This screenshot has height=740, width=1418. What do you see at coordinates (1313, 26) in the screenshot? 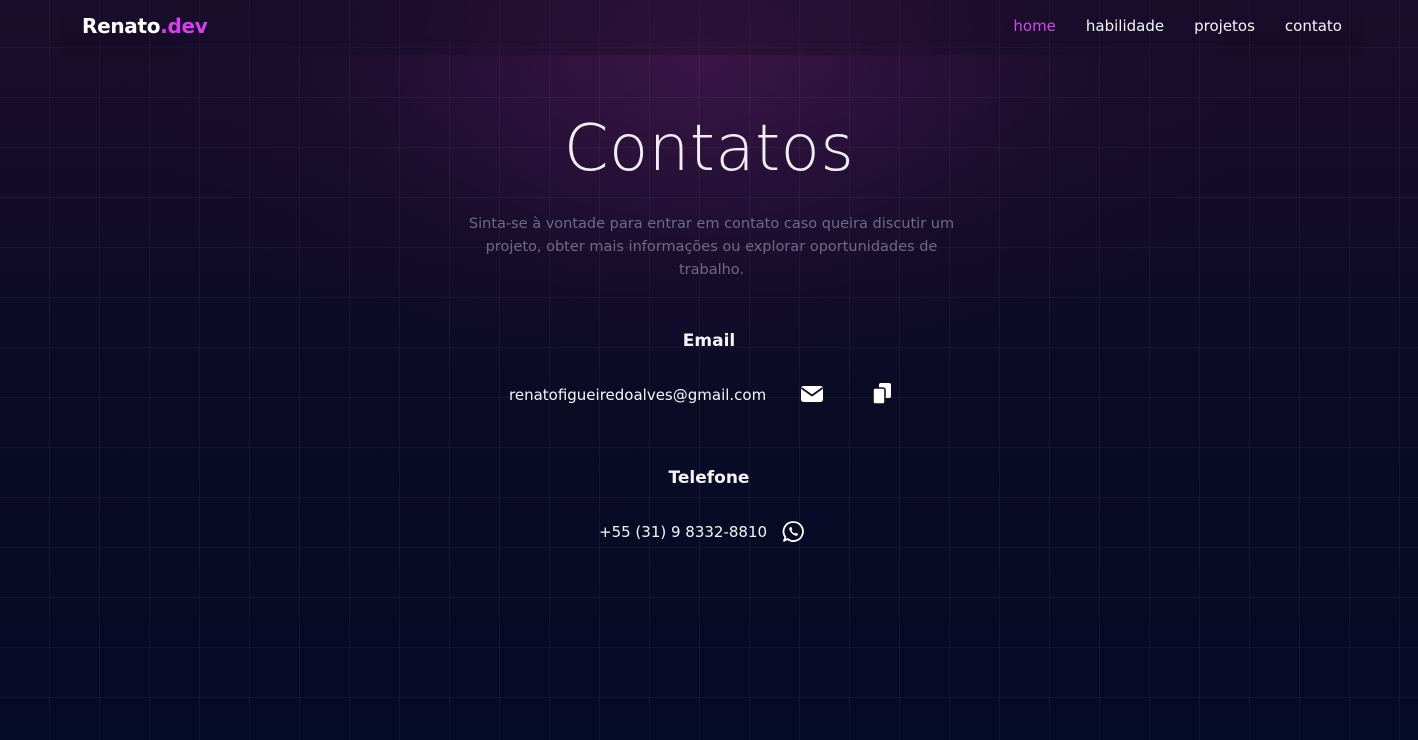
I see `nav-link-contato: contato` at bounding box center [1313, 26].